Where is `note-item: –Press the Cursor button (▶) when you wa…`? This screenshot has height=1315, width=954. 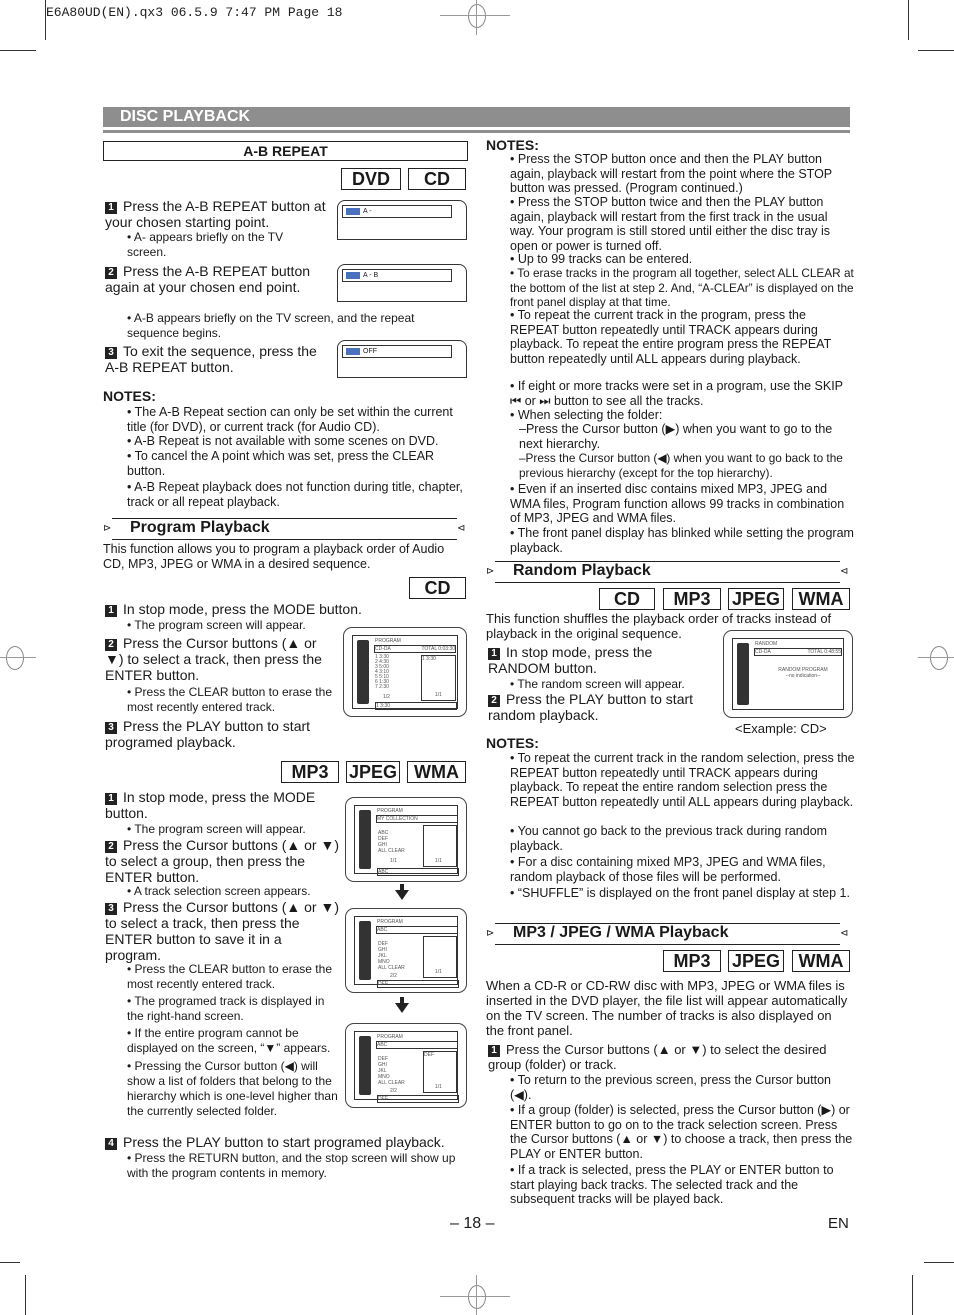 note-item: –Press the Cursor button (▶) when you wa… is located at coordinates (676, 436).